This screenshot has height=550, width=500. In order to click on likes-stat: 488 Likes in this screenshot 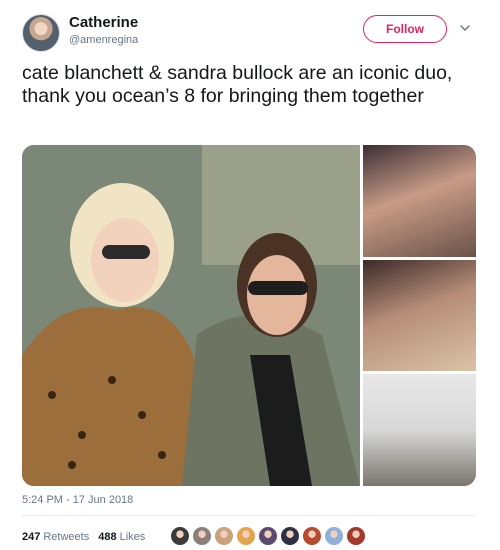, I will do `click(121, 537)`.